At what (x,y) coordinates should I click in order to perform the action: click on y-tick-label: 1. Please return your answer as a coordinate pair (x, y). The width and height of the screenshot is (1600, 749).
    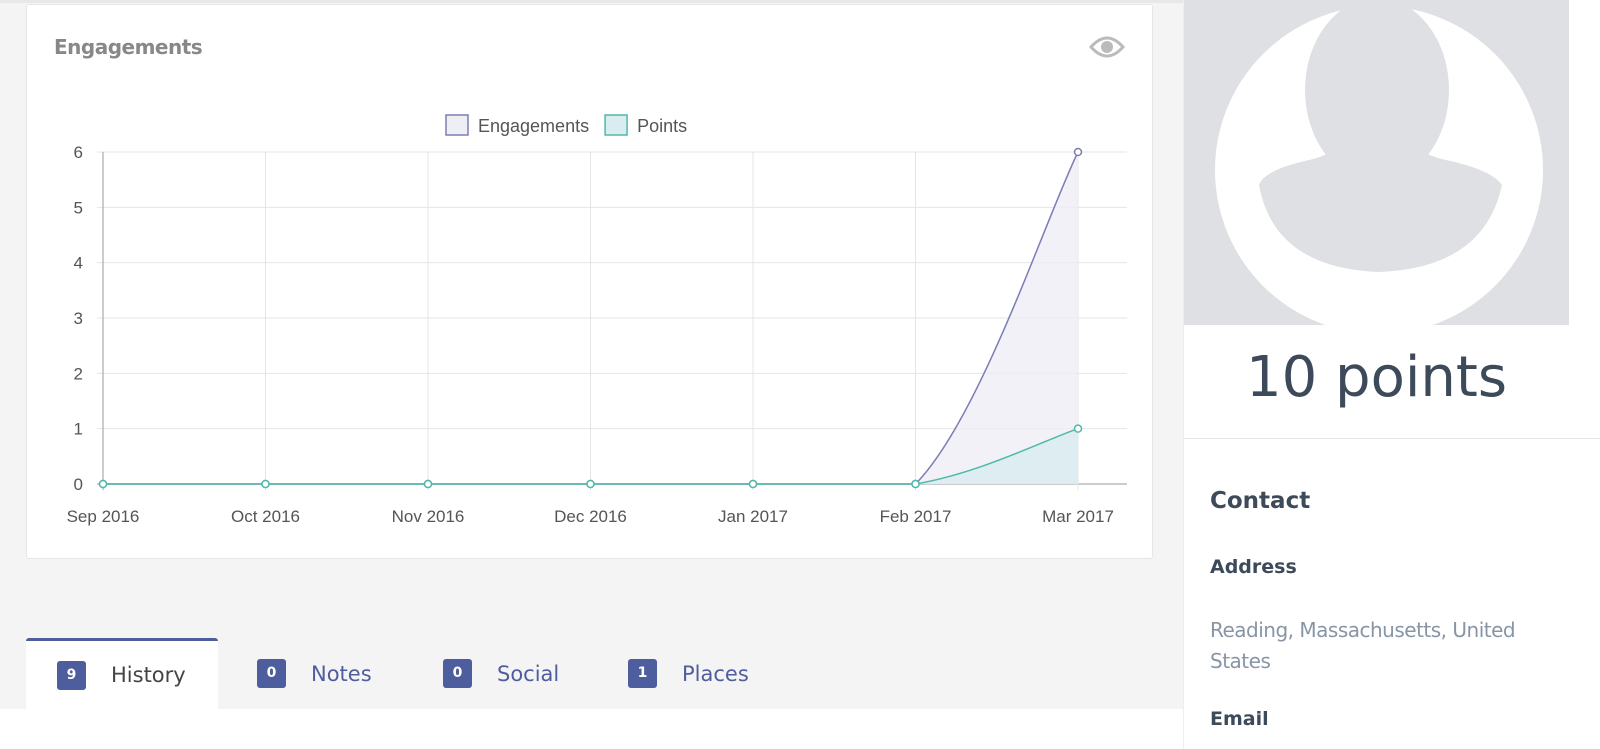
    Looking at the image, I should click on (78, 429).